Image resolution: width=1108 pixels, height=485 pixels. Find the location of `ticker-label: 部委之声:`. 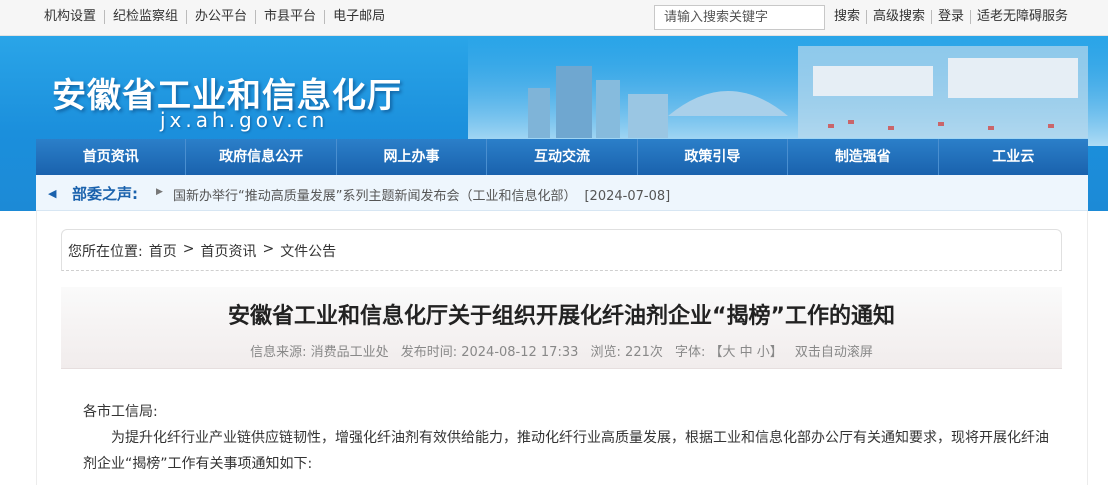

ticker-label: 部委之声: is located at coordinates (105, 194).